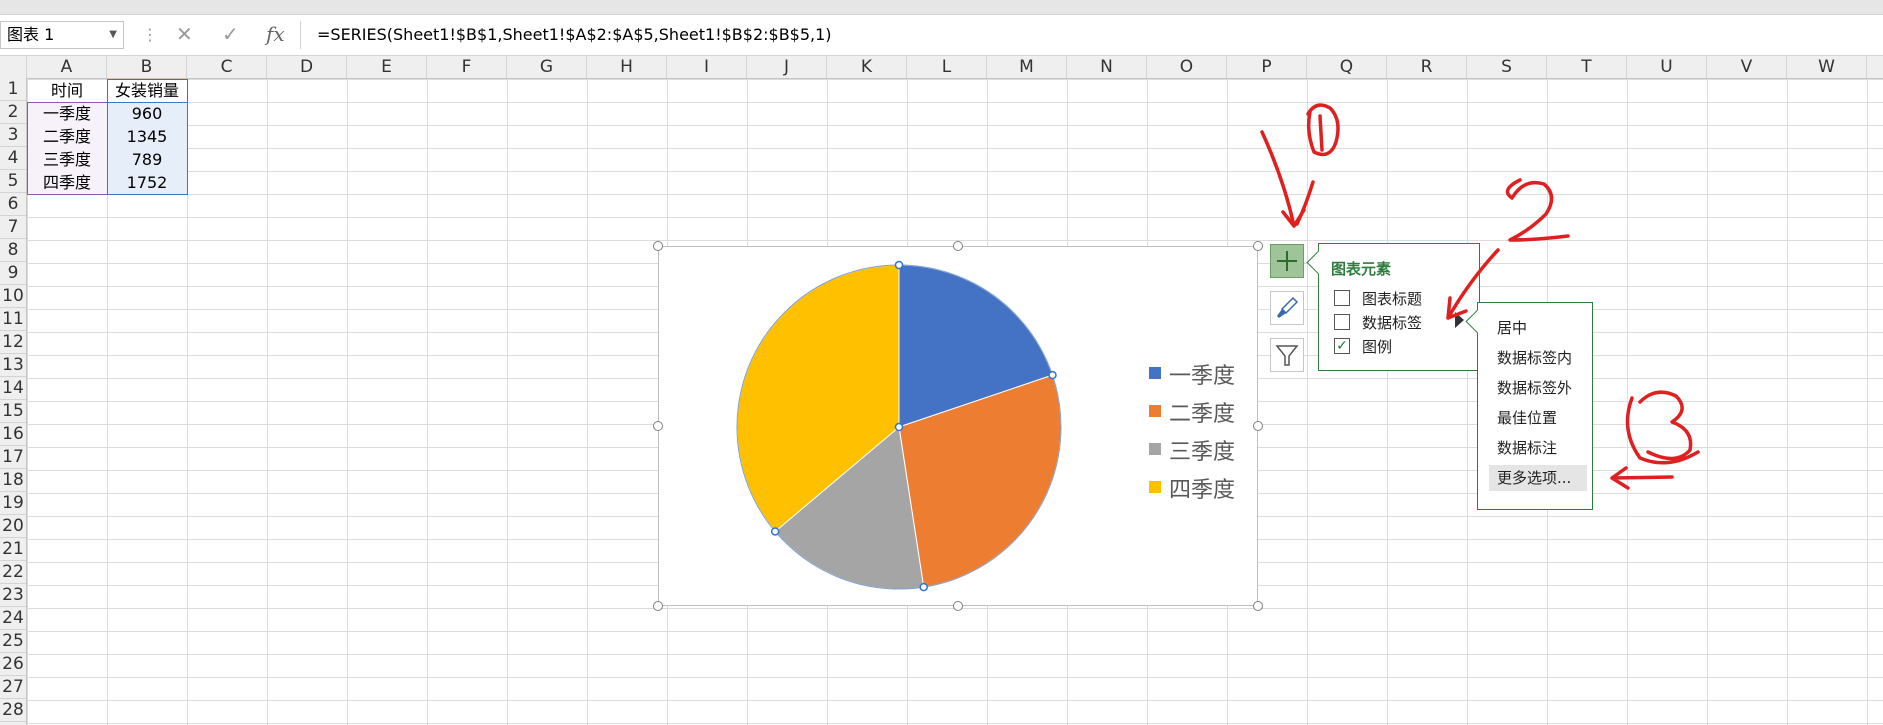  I want to click on cell-b2: 960, so click(147, 113).